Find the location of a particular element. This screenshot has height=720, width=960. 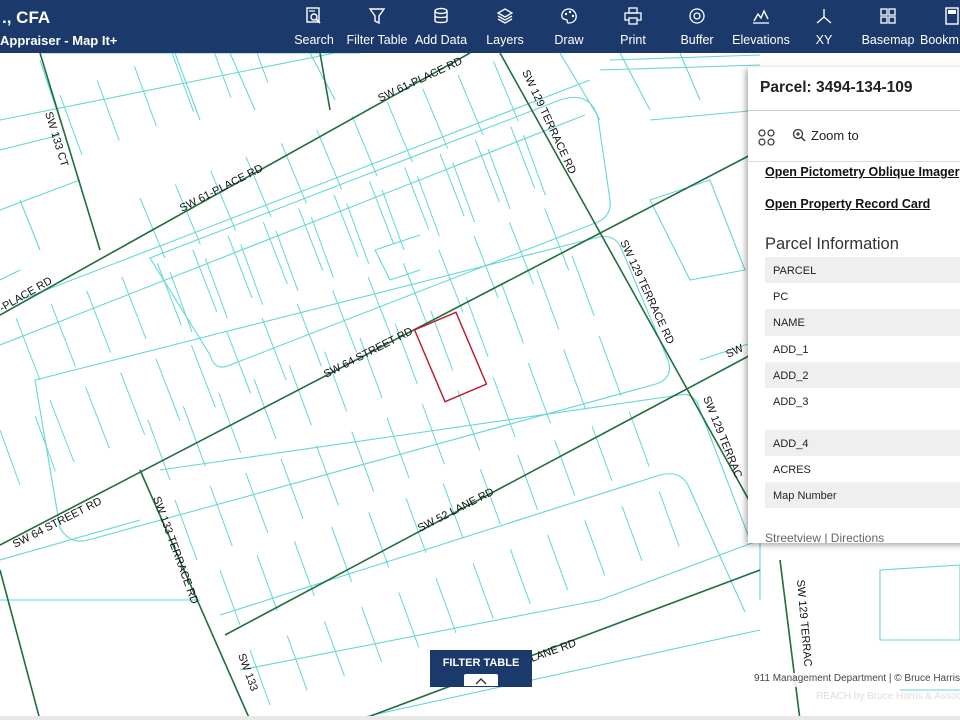

selected-parcel is located at coordinates (450, 357).